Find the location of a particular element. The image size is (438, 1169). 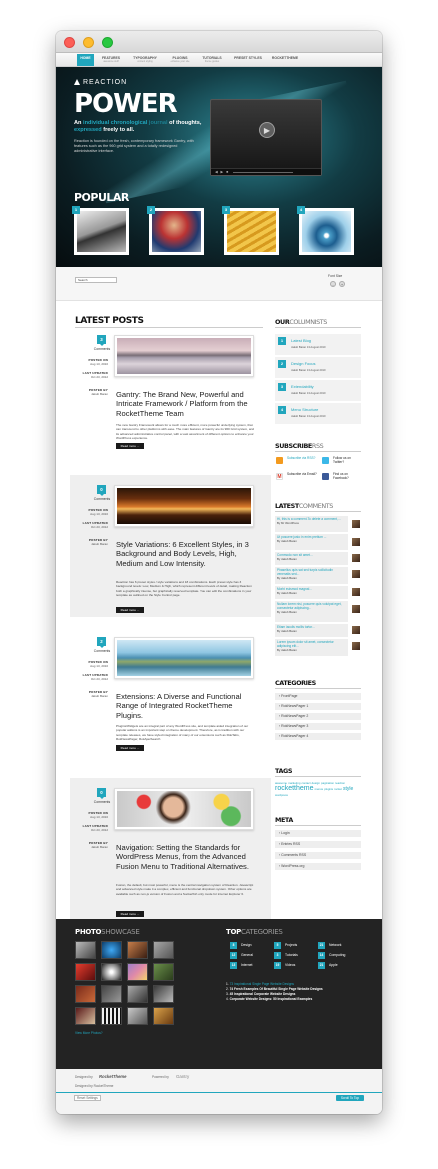

footer-category-link: Tutorials is located at coordinates (291, 955).